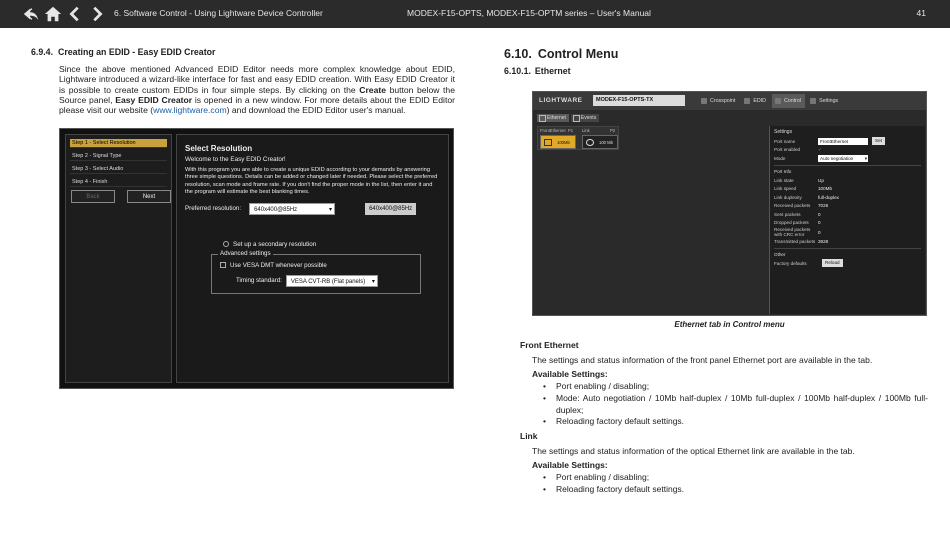  Describe the element at coordinates (847, 214) in the screenshot. I see `info-row: Sent packets 0` at that location.